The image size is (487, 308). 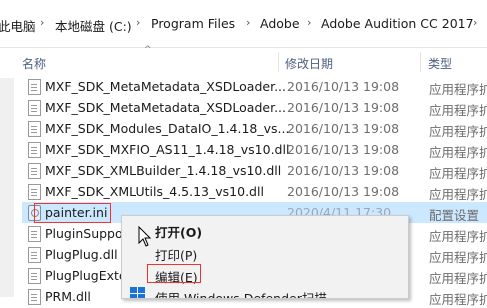 I want to click on file-name: PlugPlugExter, so click(x=88, y=275).